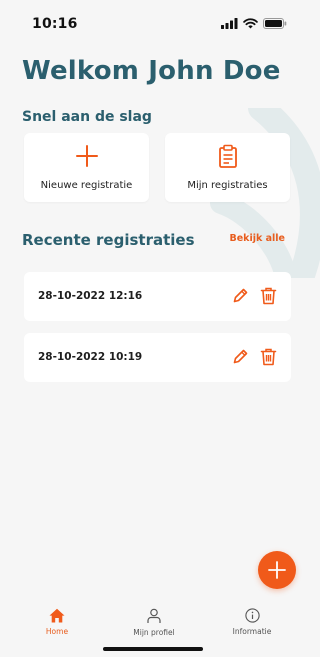 The height and width of the screenshot is (657, 320). Describe the element at coordinates (87, 117) in the screenshot. I see `quick-start-heading: Snel aan de slag` at that location.